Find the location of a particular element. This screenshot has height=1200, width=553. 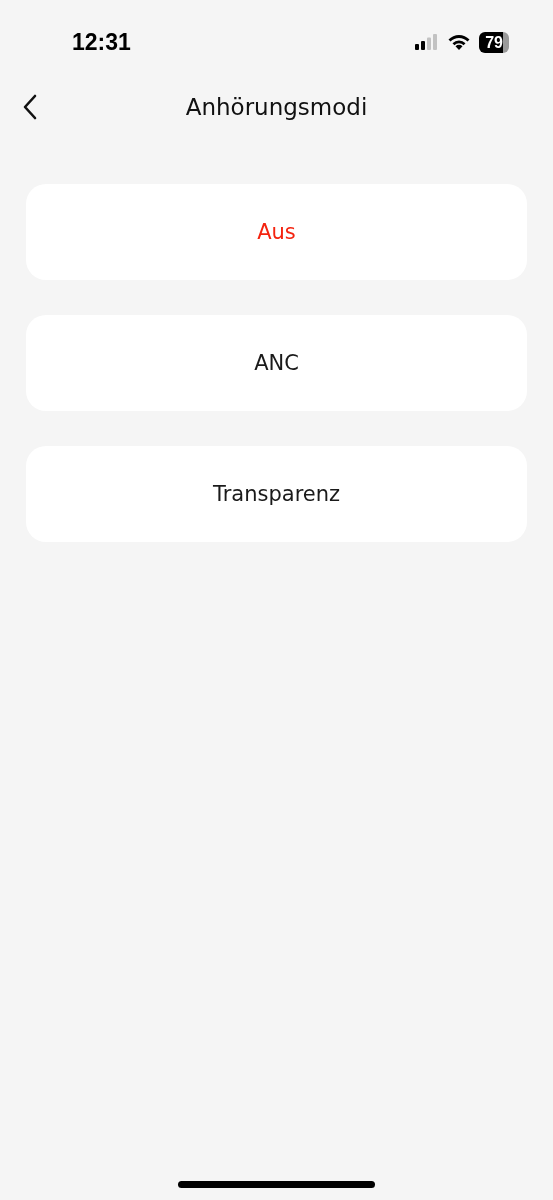

mode-option: Aus is located at coordinates (276, 232).